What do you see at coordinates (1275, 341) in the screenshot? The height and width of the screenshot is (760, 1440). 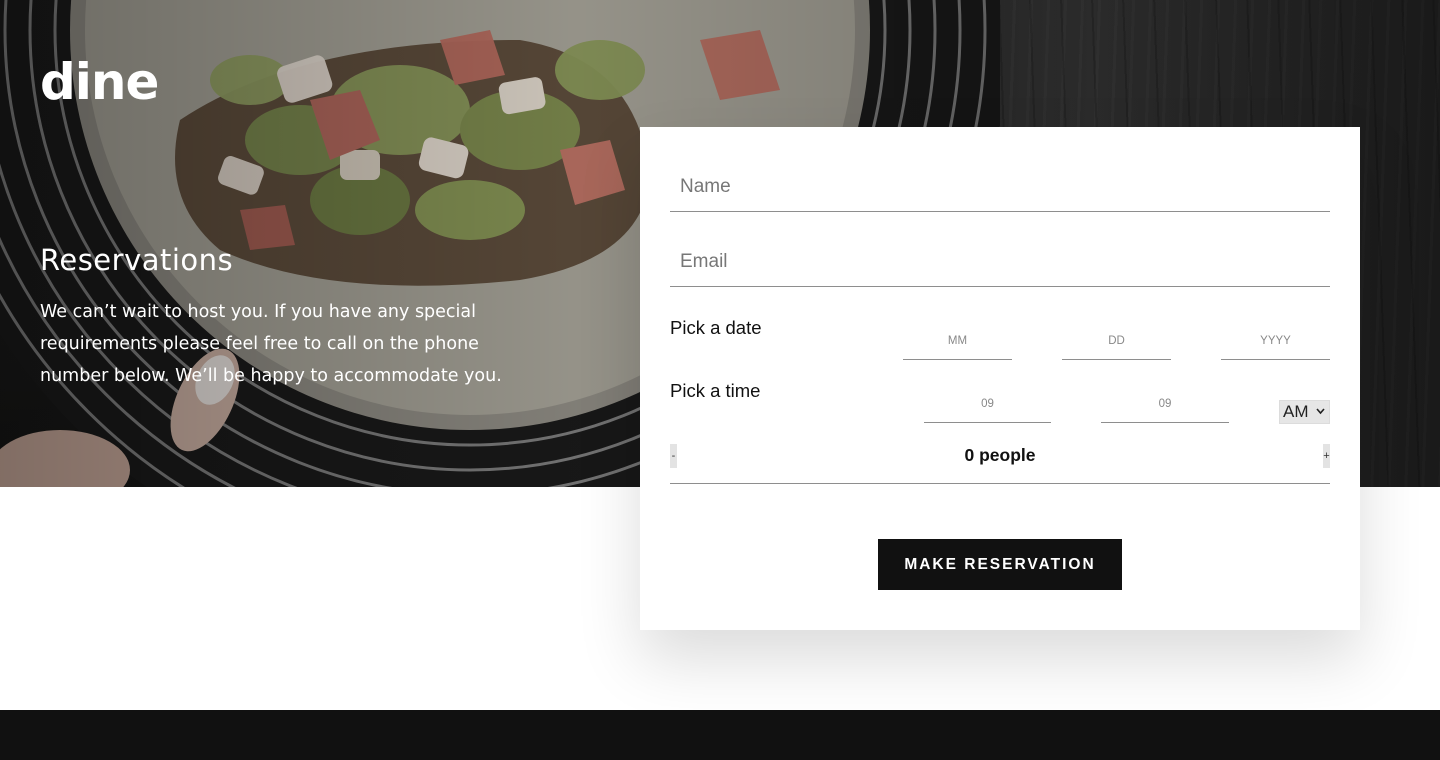 I see `year-input` at bounding box center [1275, 341].